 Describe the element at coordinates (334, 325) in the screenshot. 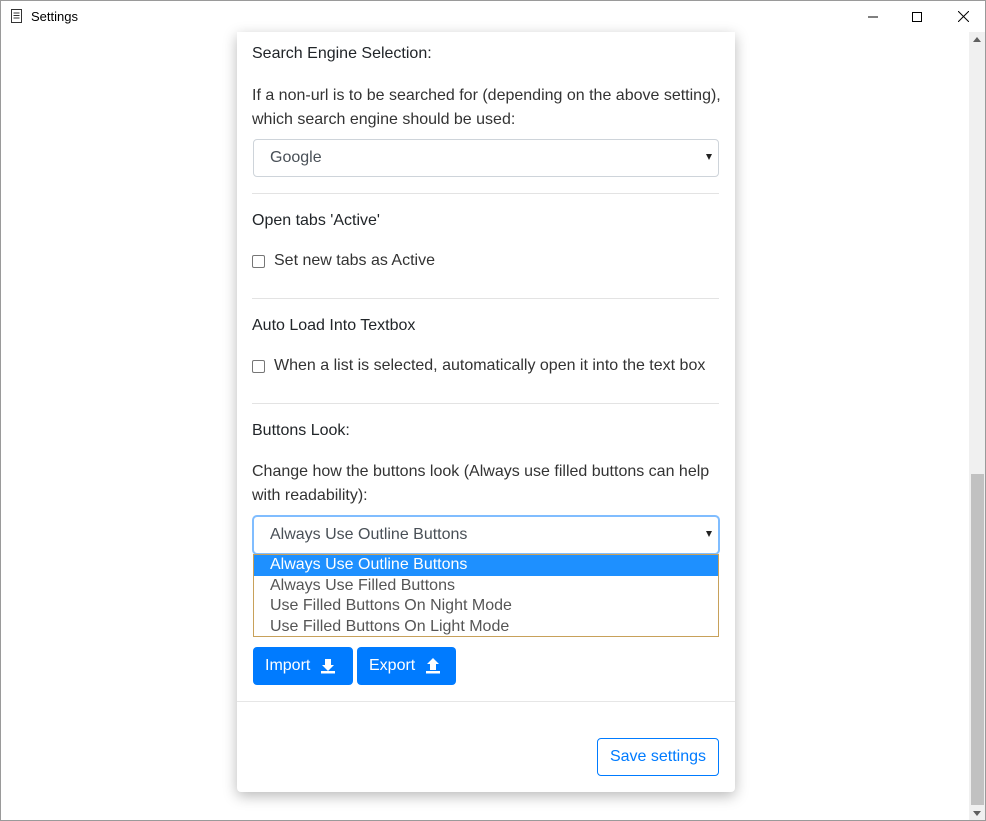

I see `auto-load-title: Auto Load Into Textbox` at that location.